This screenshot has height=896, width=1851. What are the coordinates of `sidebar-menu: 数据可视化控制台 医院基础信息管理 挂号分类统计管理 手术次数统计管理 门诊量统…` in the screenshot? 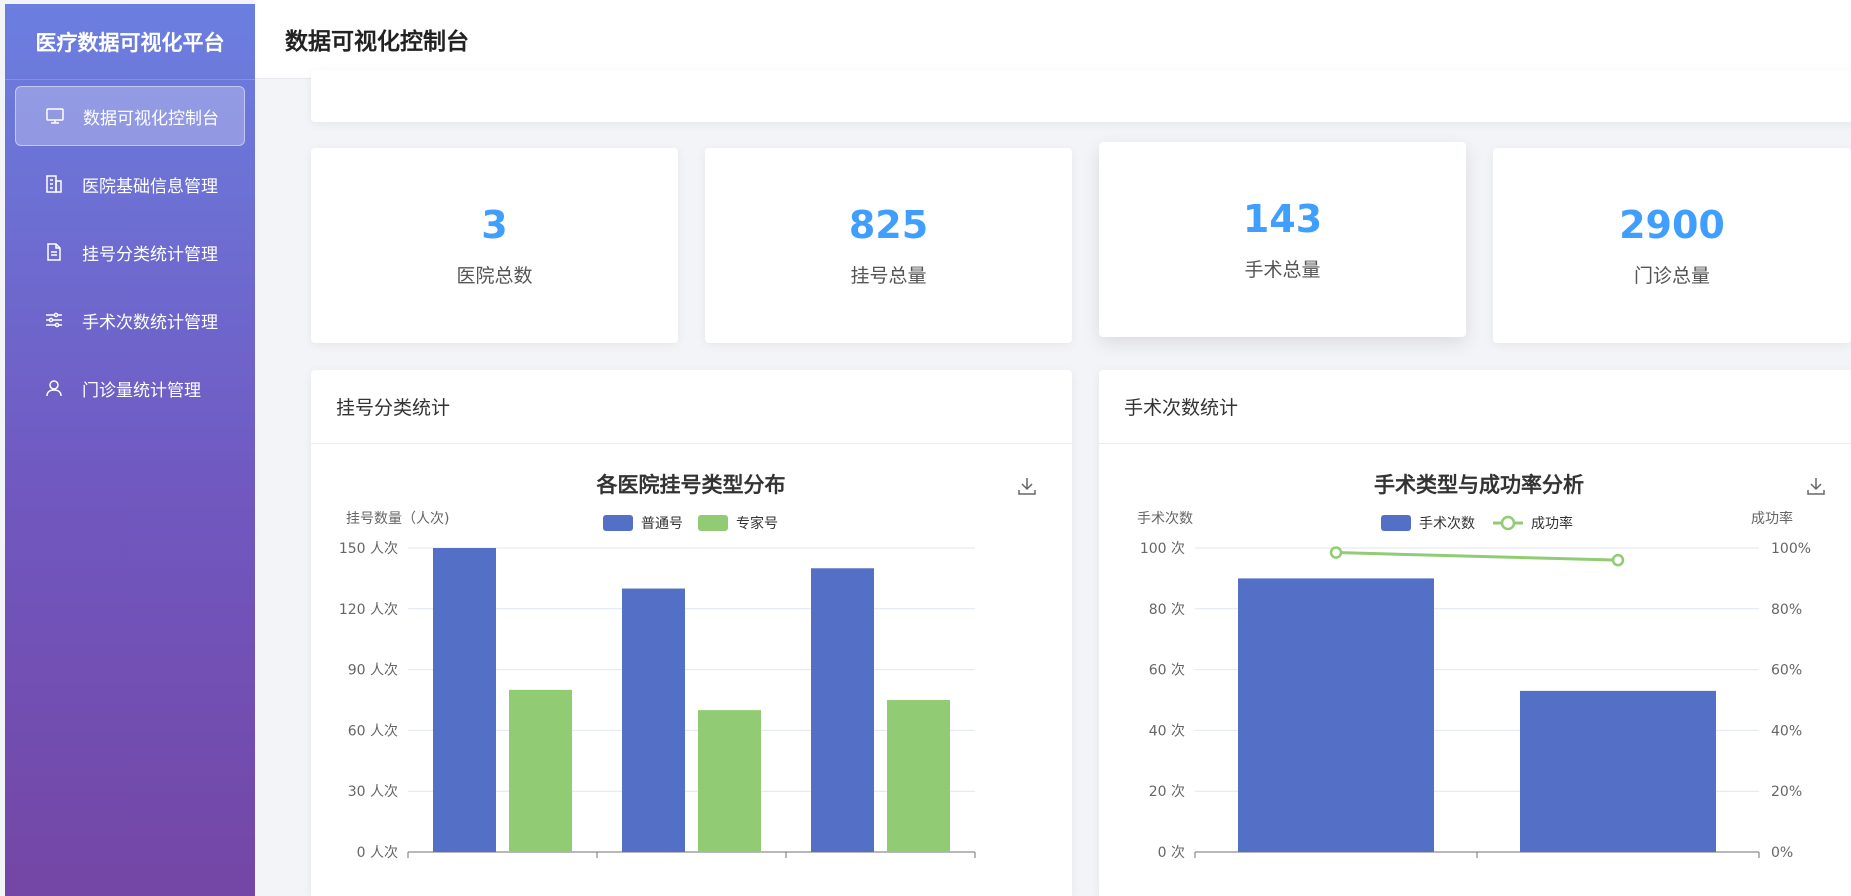 It's located at (130, 249).